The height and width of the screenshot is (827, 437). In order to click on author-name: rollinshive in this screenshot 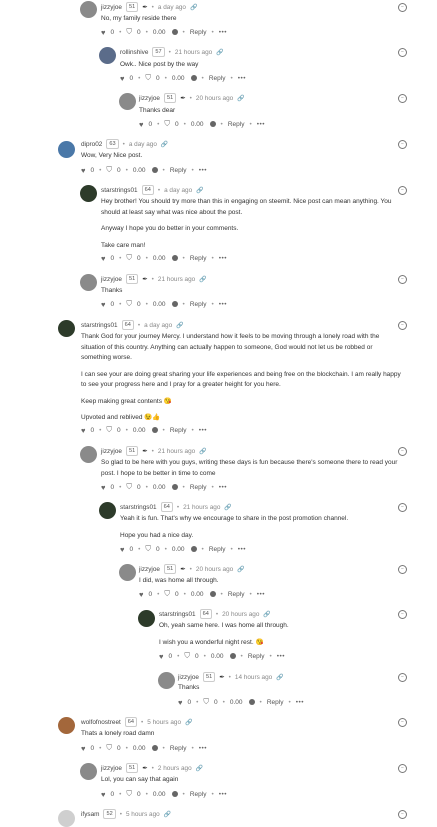, I will do `click(134, 52)`.